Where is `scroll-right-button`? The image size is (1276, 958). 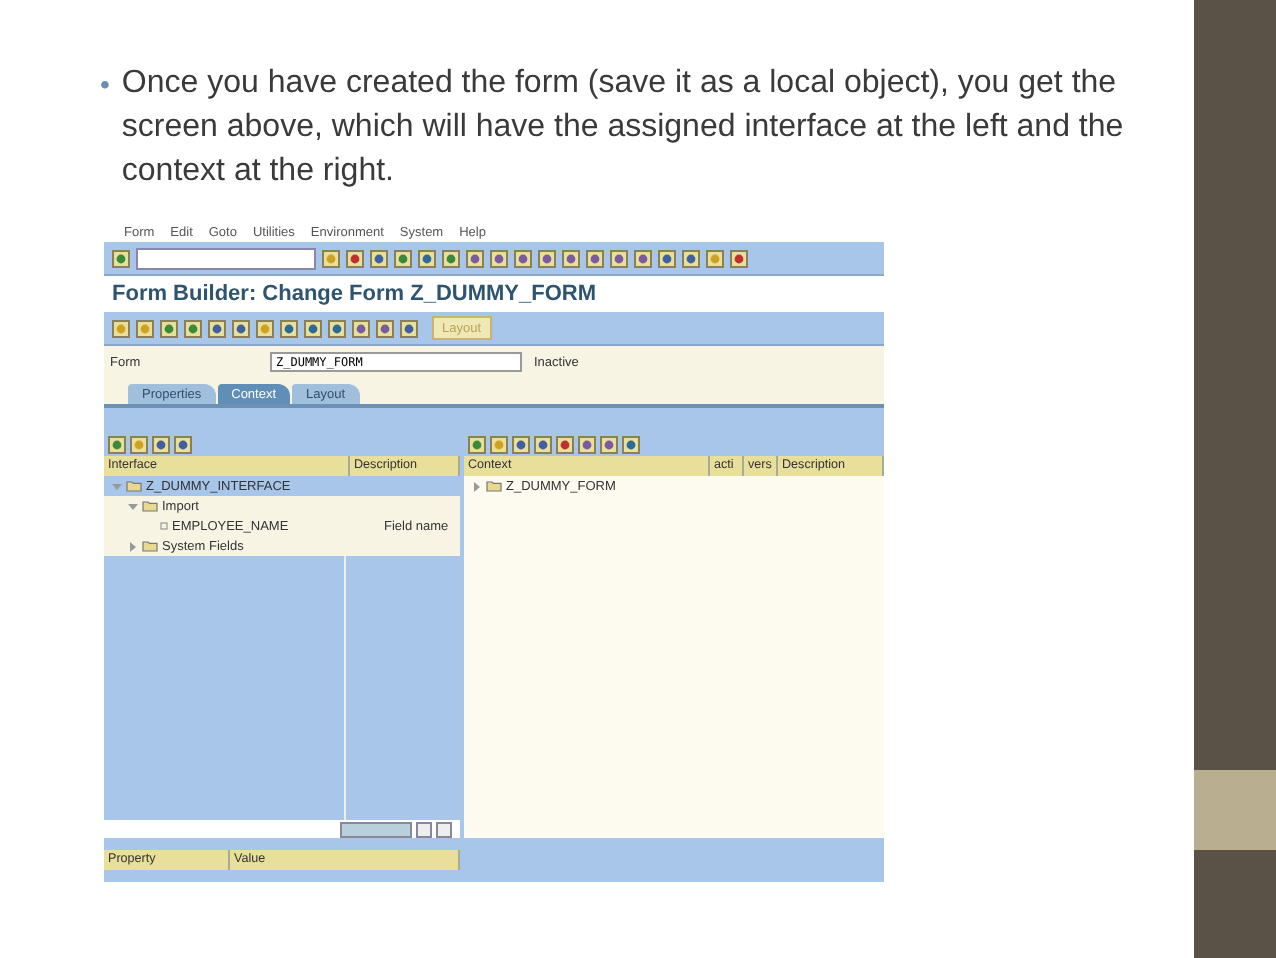
scroll-right-button is located at coordinates (444, 829).